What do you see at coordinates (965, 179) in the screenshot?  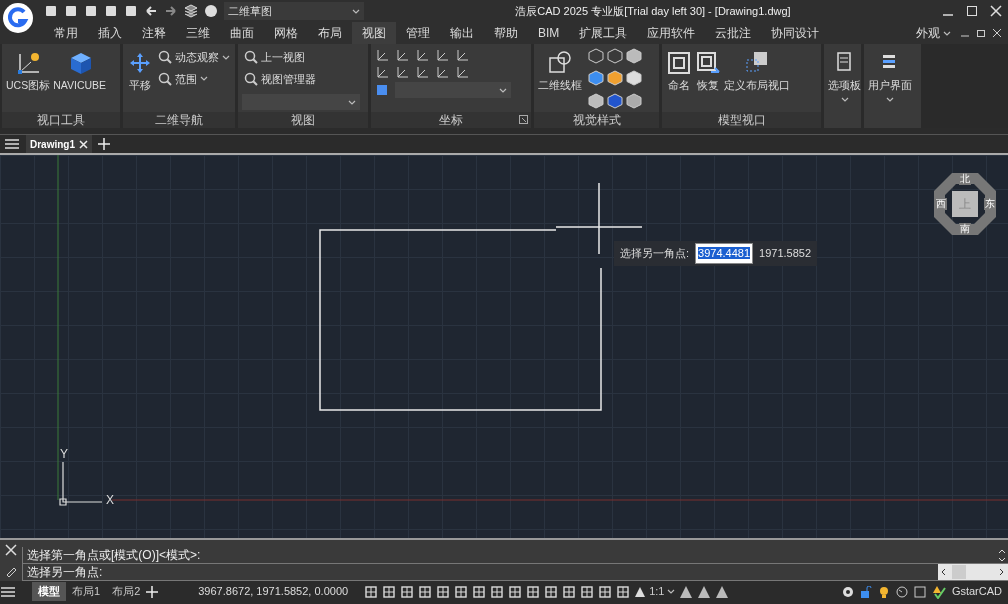 I see `compass-label: 北` at bounding box center [965, 179].